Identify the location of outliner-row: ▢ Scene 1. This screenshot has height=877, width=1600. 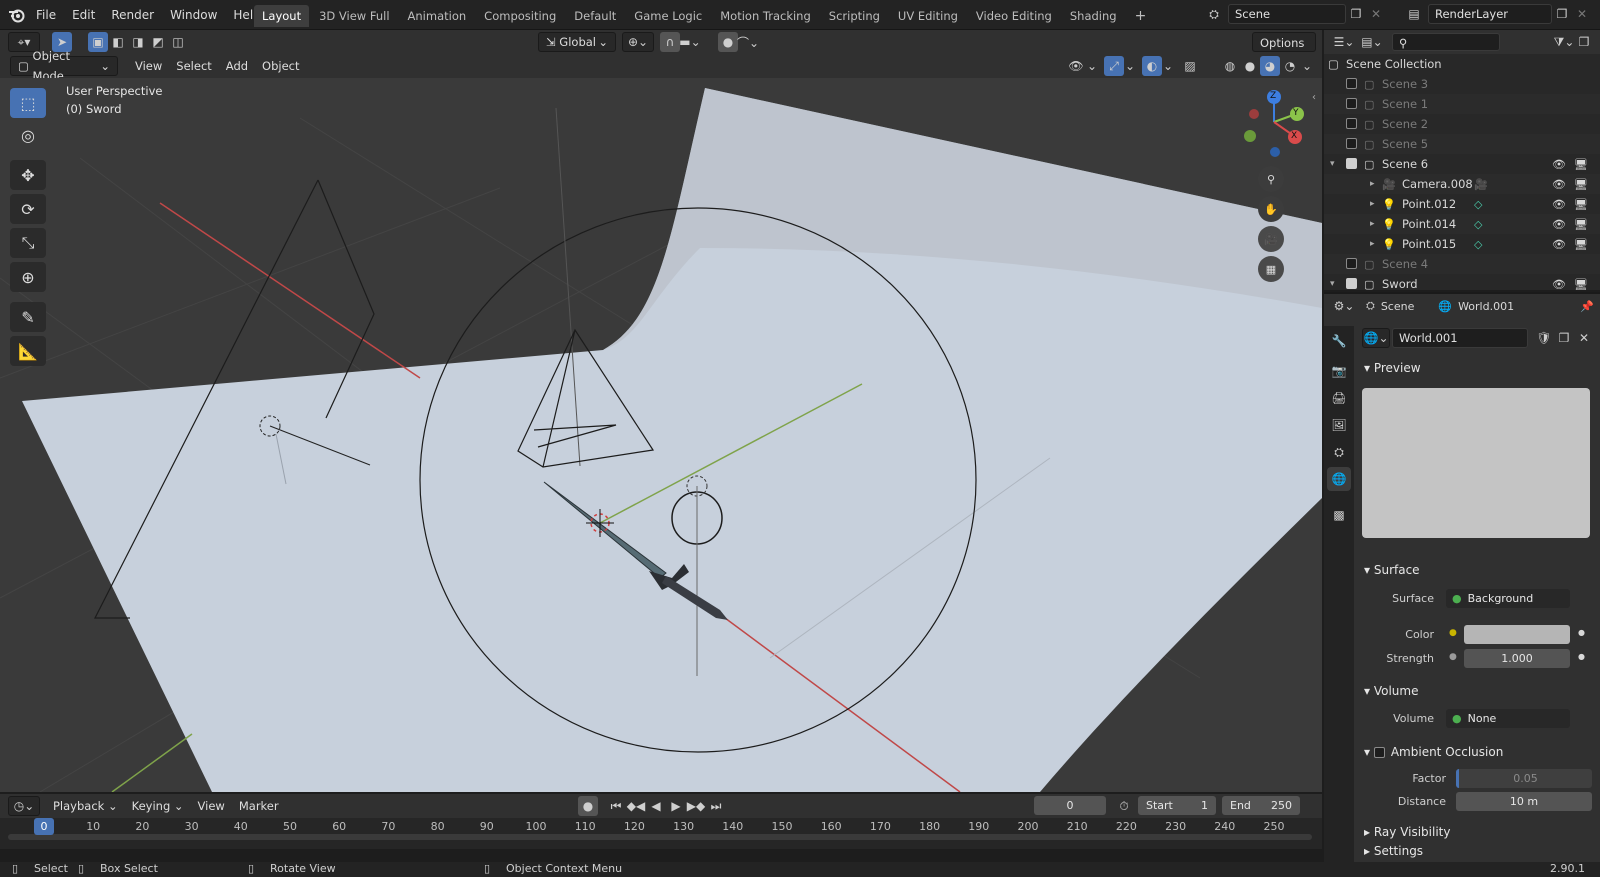
(1462, 104).